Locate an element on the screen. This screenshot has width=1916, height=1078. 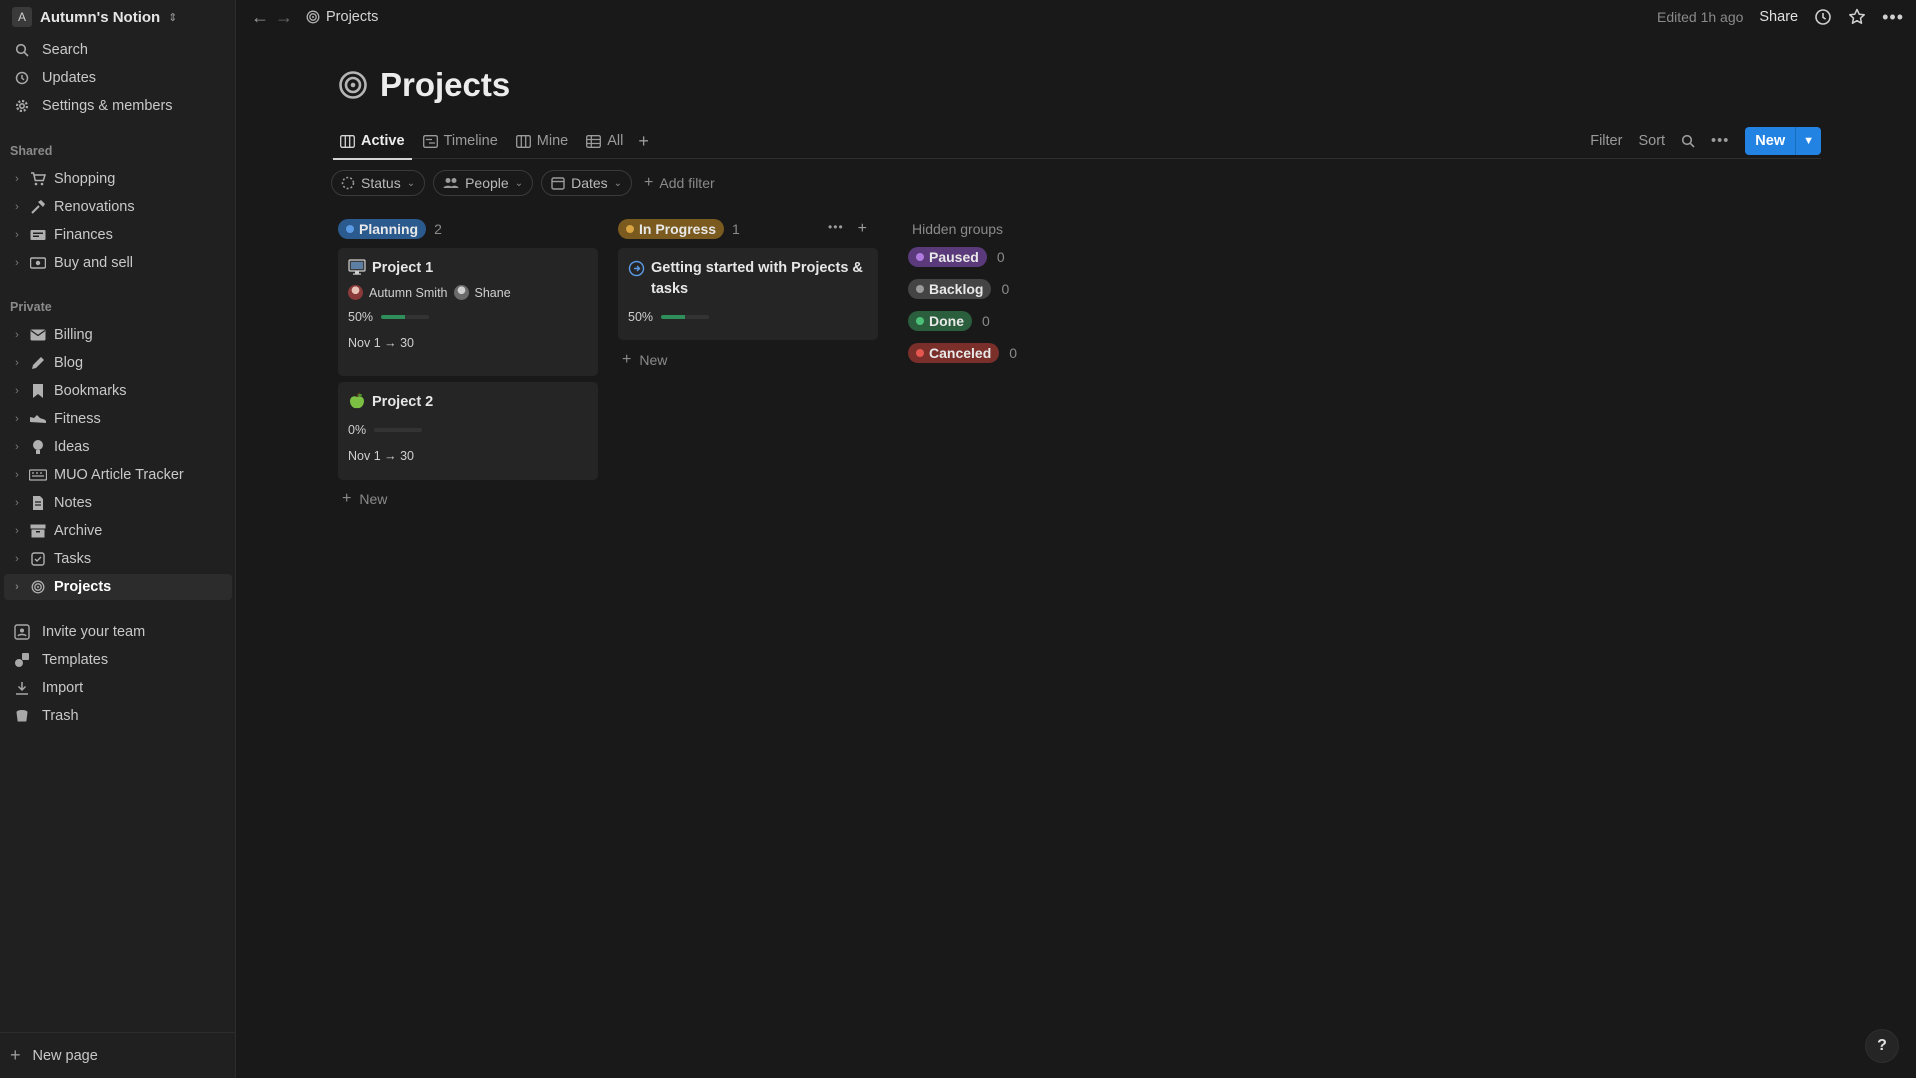
sidebar-item-muo-article-tracker: › MUO Article Tracker is located at coordinates (118, 475).